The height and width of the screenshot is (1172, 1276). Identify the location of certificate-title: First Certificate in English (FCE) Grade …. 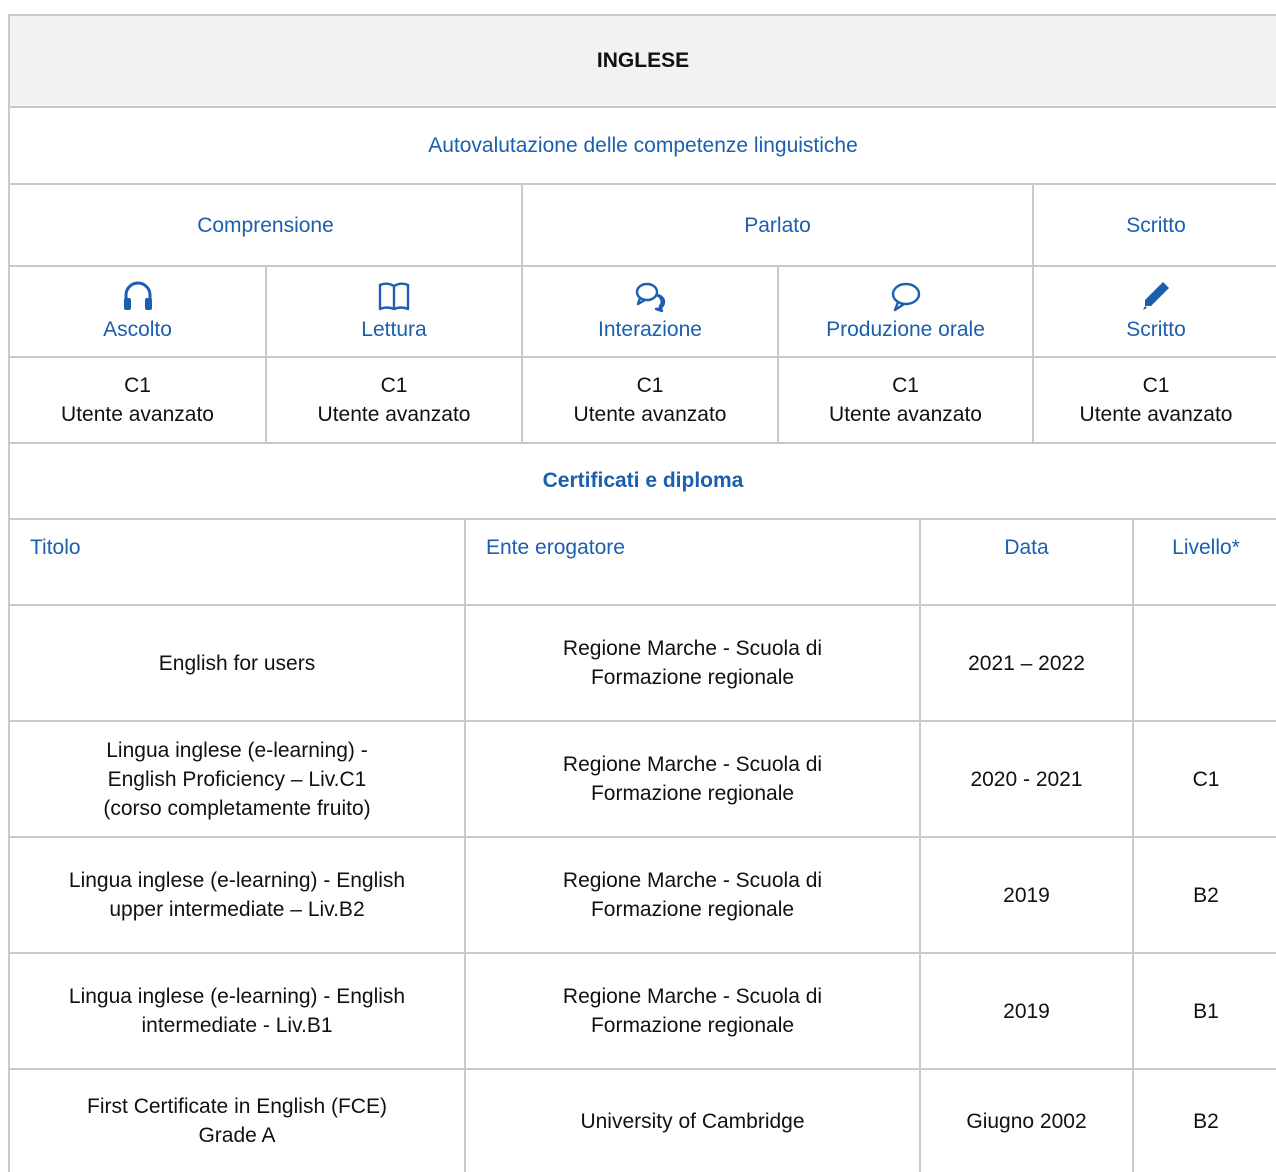
(237, 1121).